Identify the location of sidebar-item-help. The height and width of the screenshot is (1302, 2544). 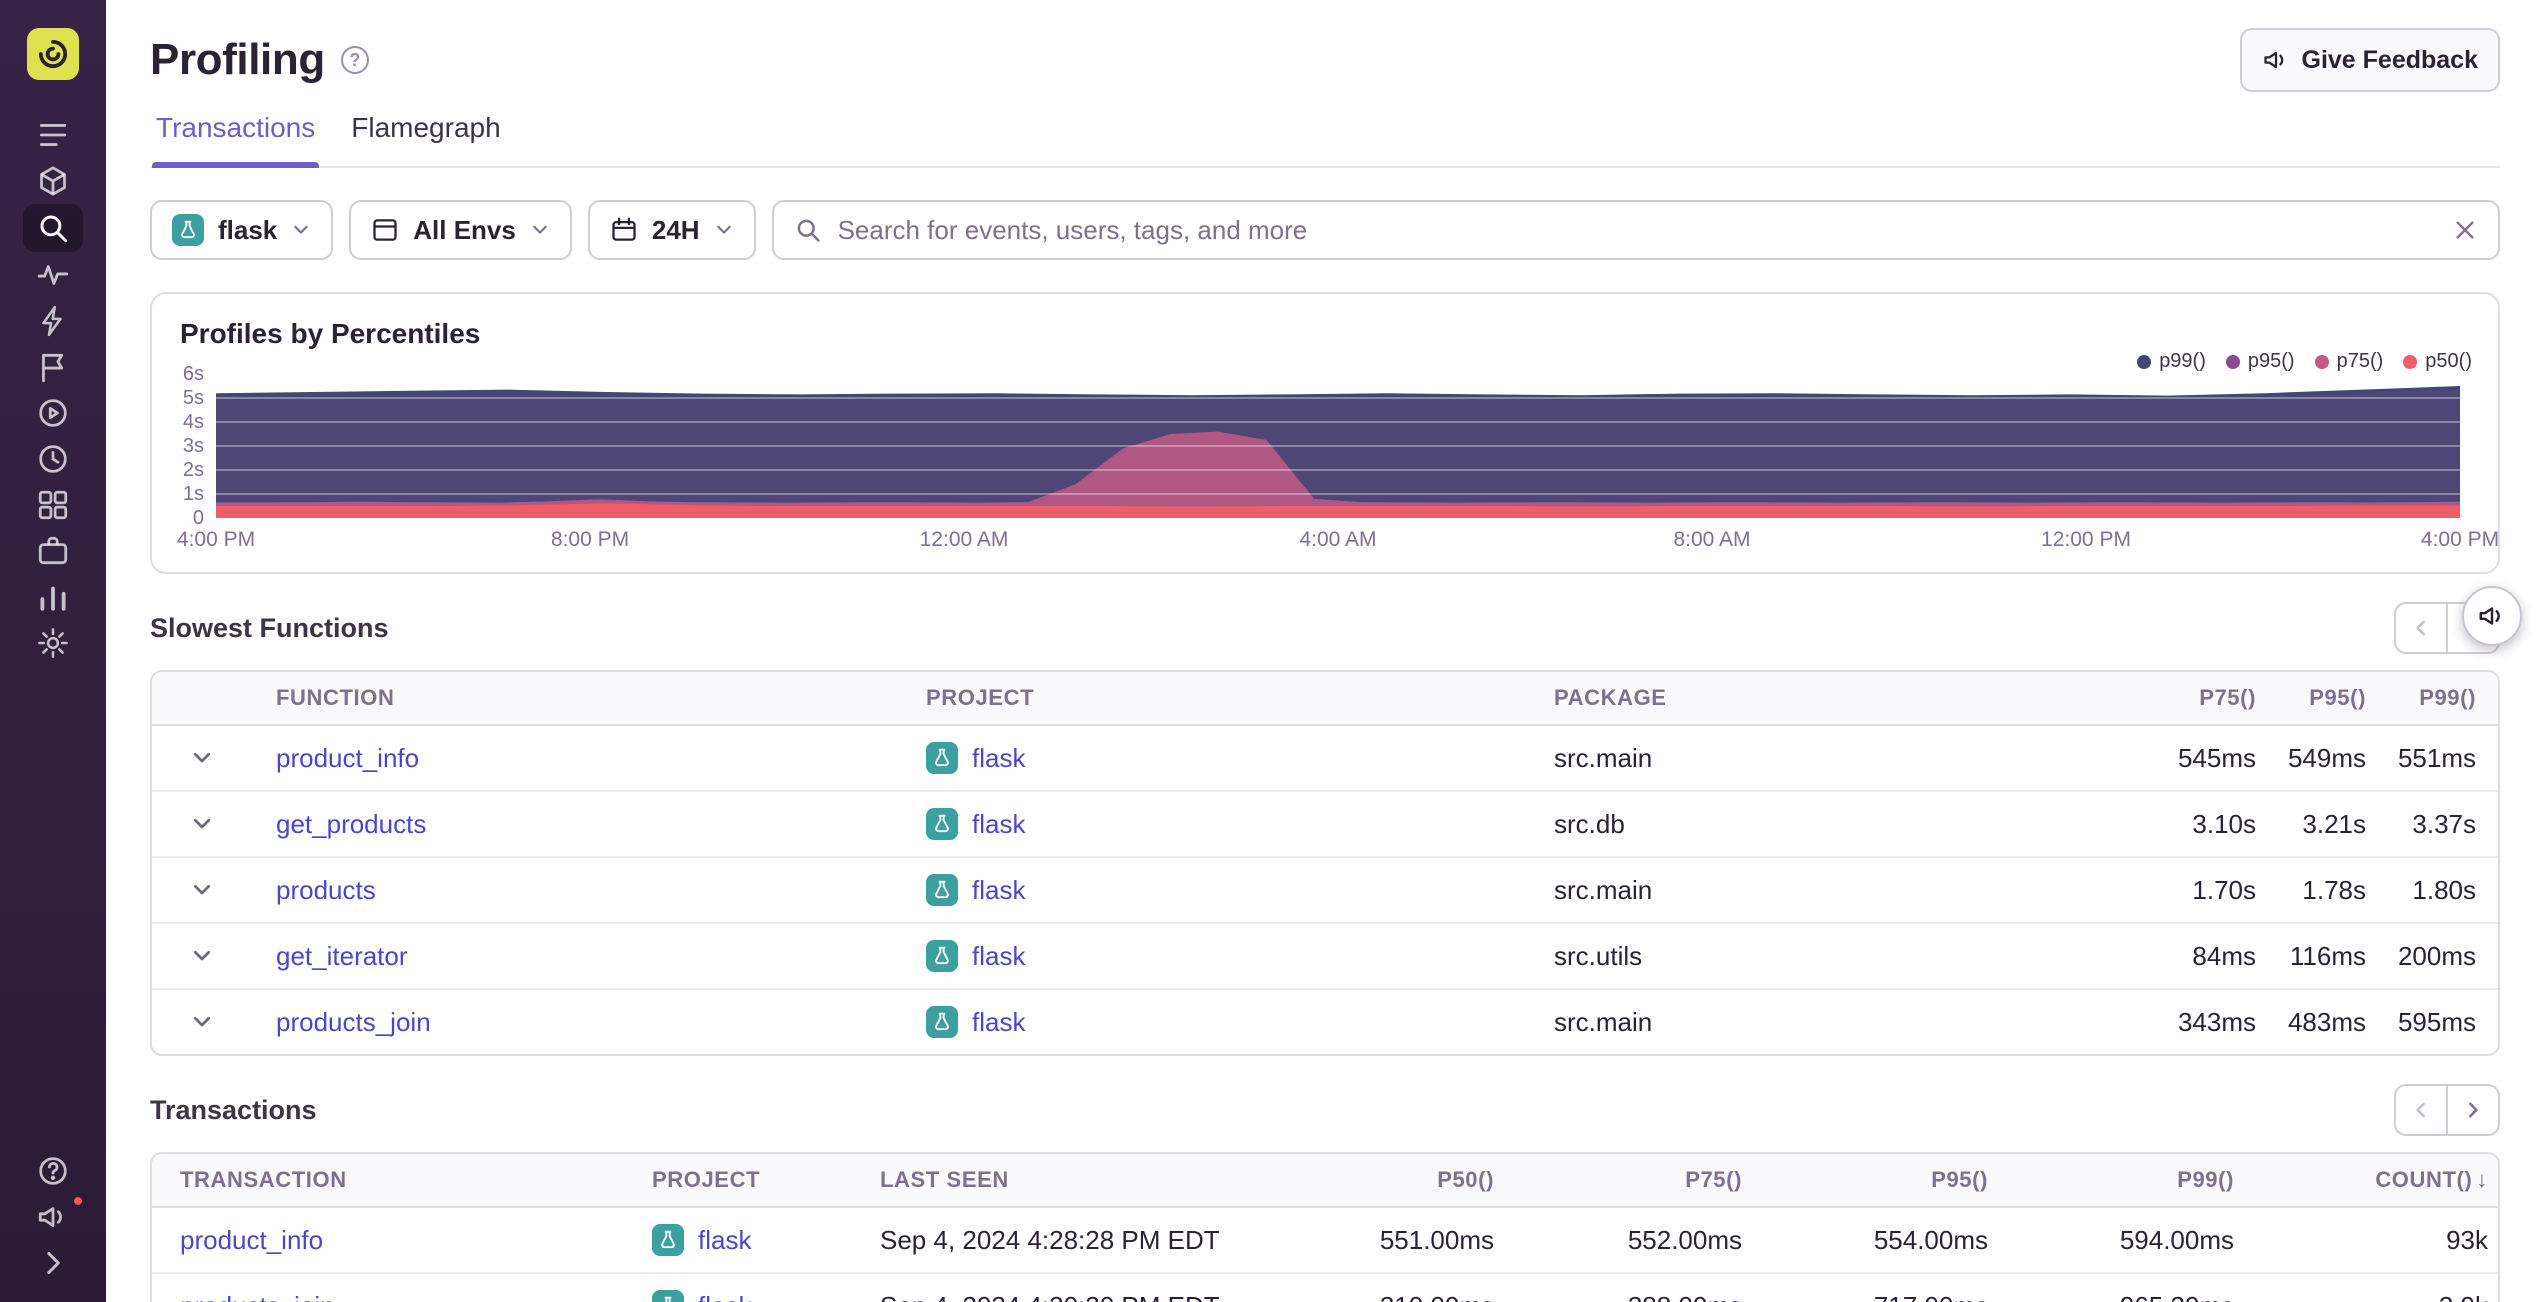
(53, 1171).